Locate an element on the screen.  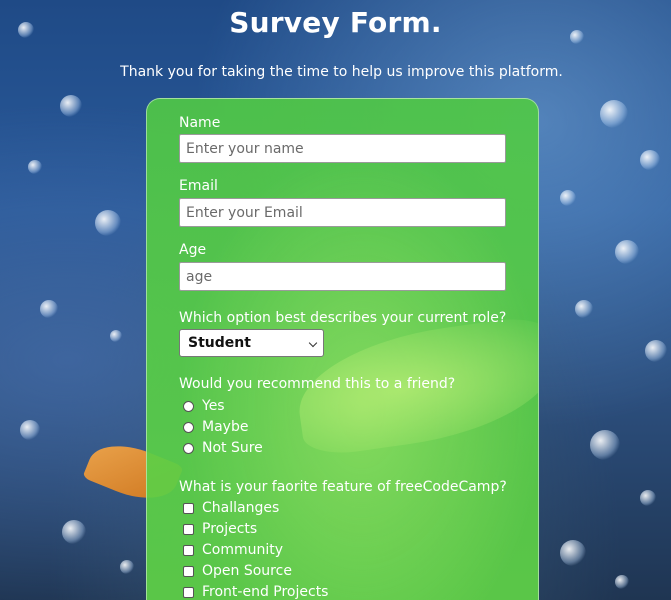
name-input is located at coordinates (342, 148).